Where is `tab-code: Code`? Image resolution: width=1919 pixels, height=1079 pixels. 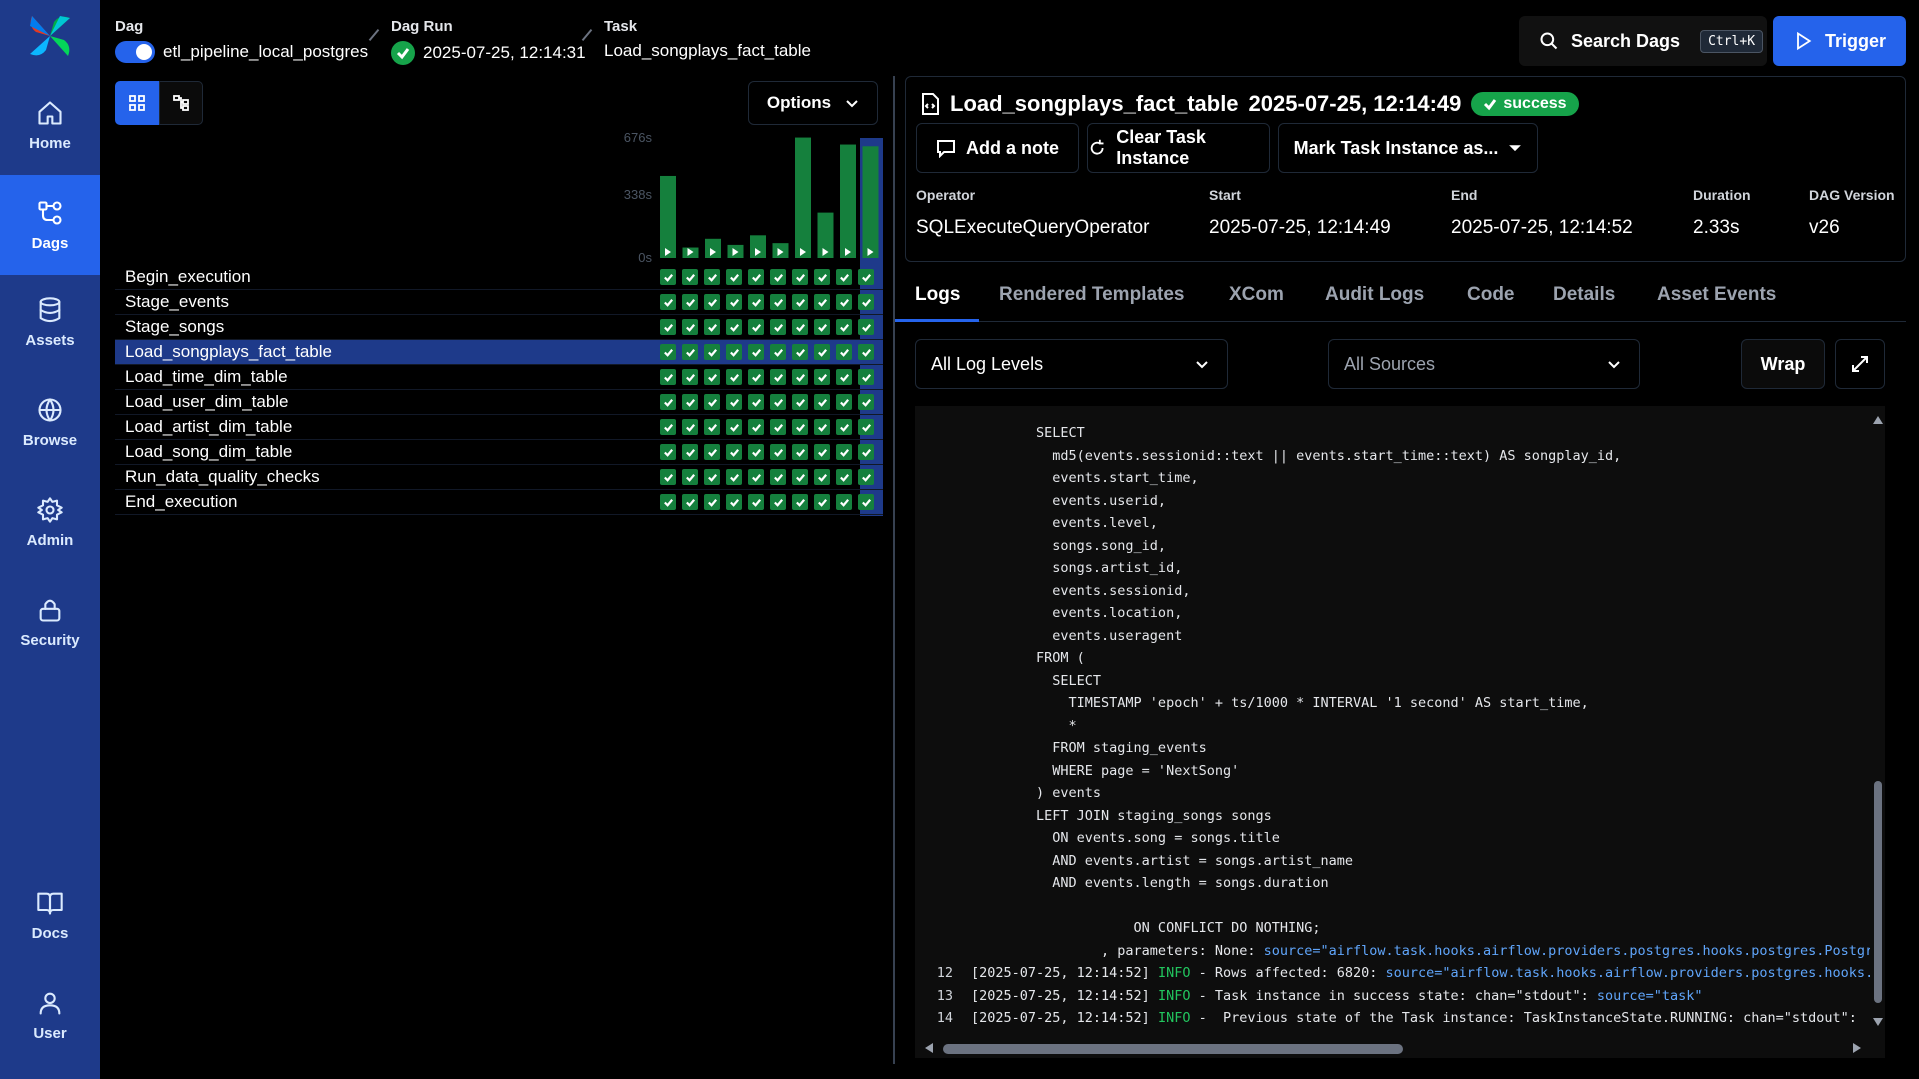
tab-code: Code is located at coordinates (1491, 295).